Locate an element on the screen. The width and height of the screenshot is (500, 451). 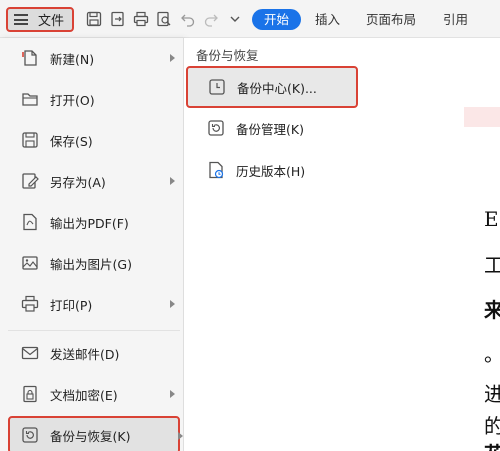
menu-item-export-pdf: 输出为PDF(F) is located at coordinates (94, 222).